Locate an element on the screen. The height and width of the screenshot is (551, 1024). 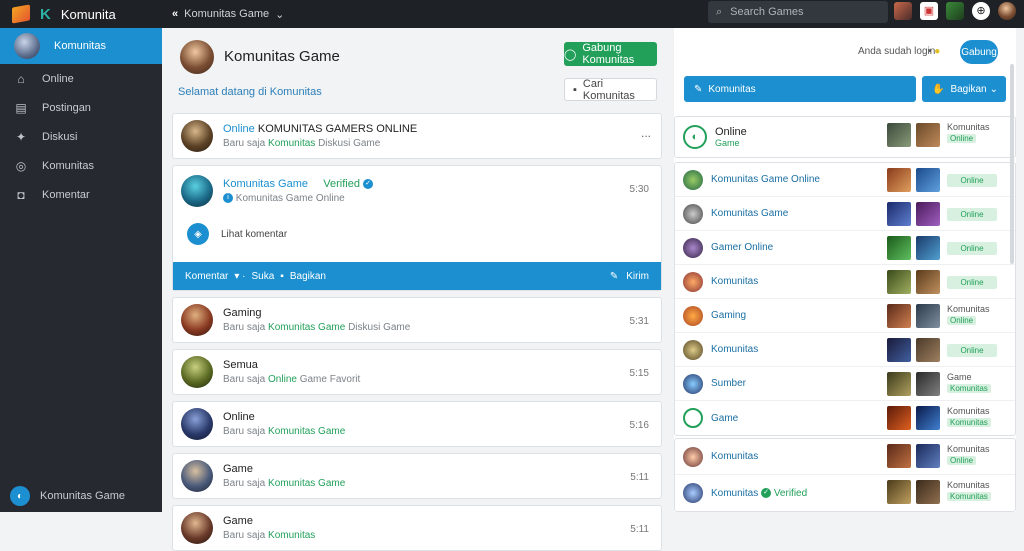
avatar-icon is located at coordinates (903, 11).